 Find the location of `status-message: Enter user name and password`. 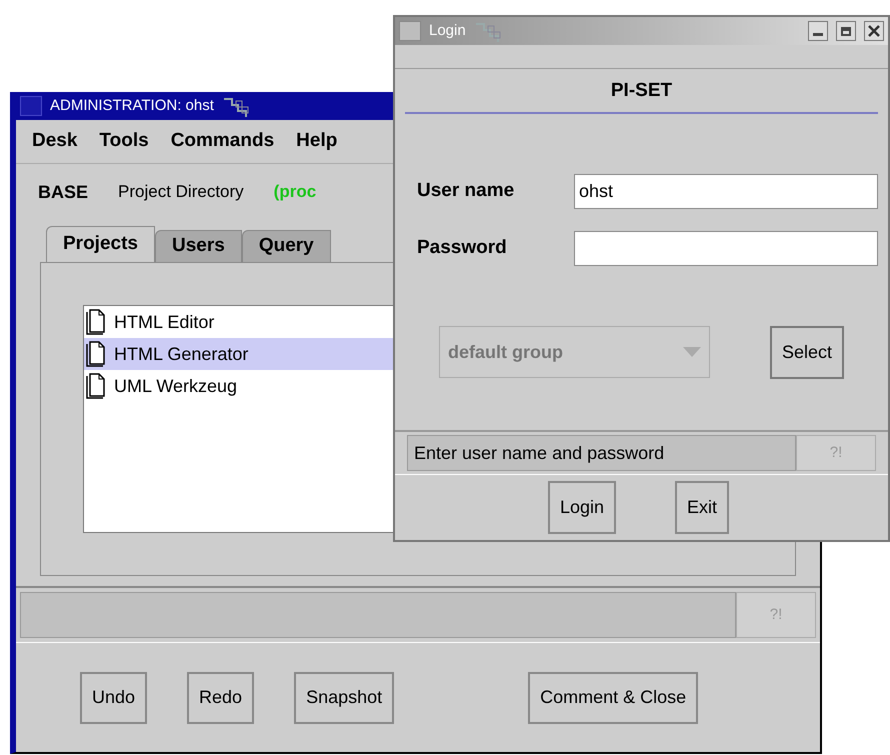

status-message: Enter user name and password is located at coordinates (601, 453).